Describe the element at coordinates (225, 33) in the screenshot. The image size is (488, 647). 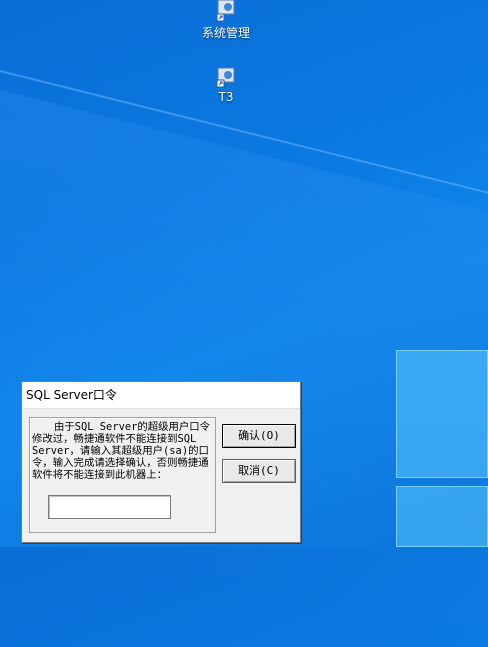
I see `desktop-icon-label: 系统管理` at that location.